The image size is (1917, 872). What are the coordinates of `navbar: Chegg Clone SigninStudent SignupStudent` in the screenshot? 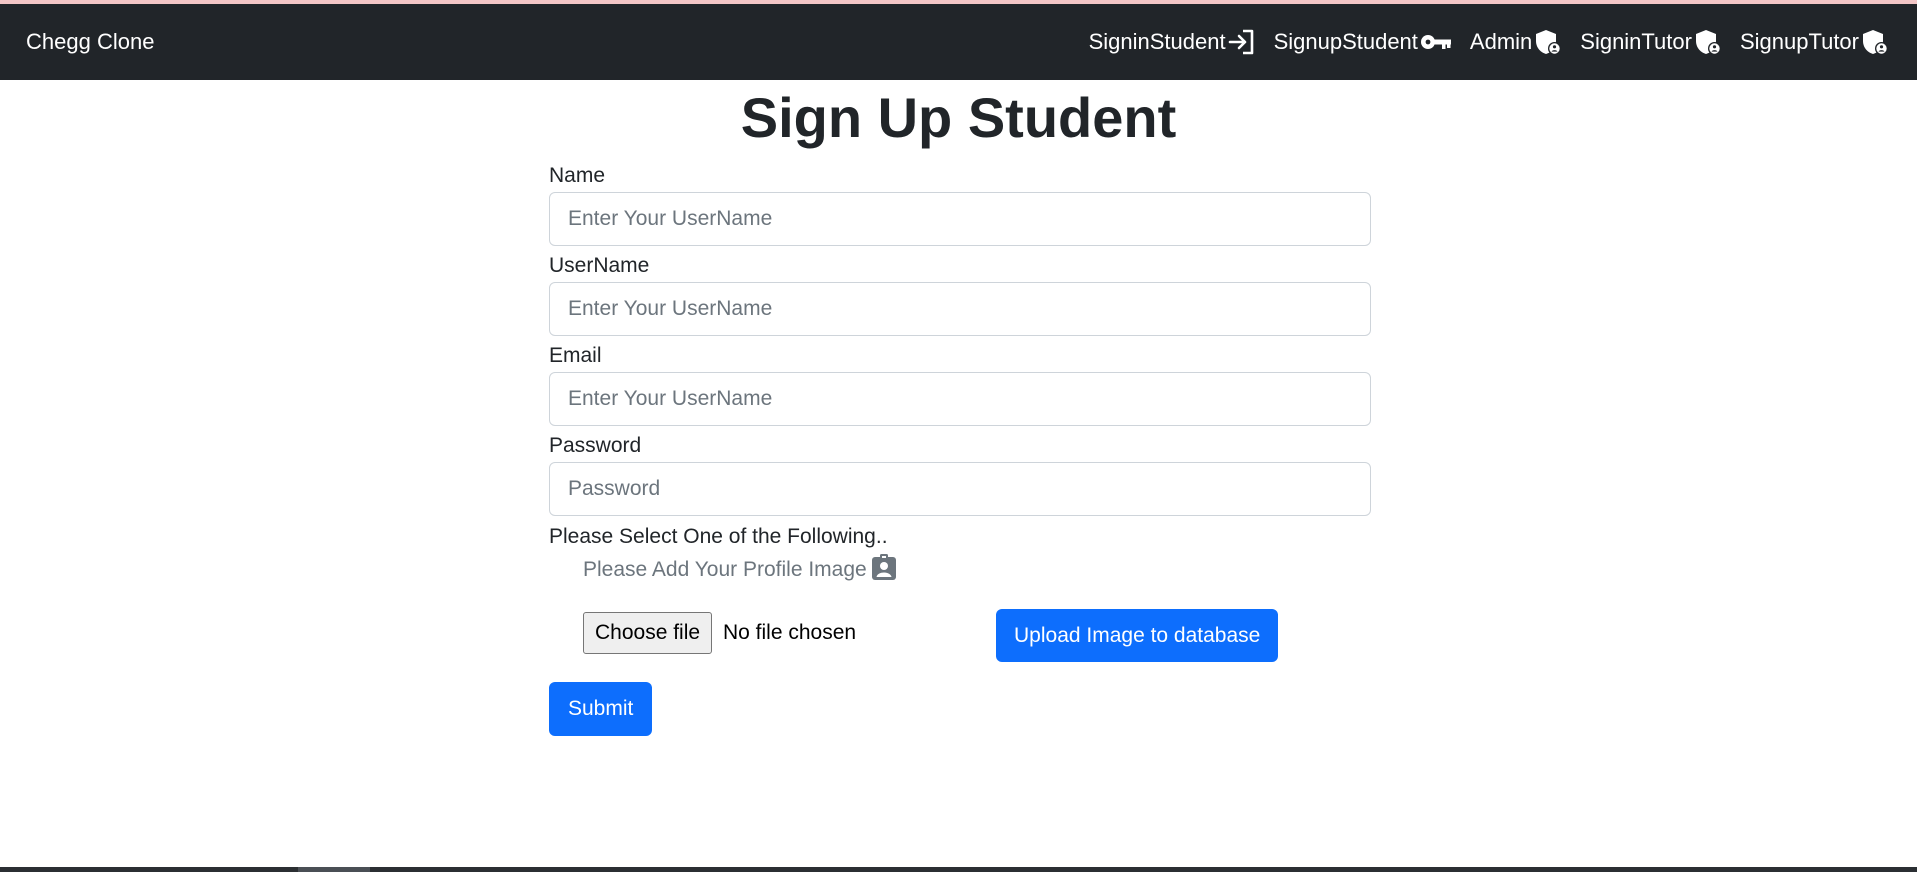 It's located at (958, 42).